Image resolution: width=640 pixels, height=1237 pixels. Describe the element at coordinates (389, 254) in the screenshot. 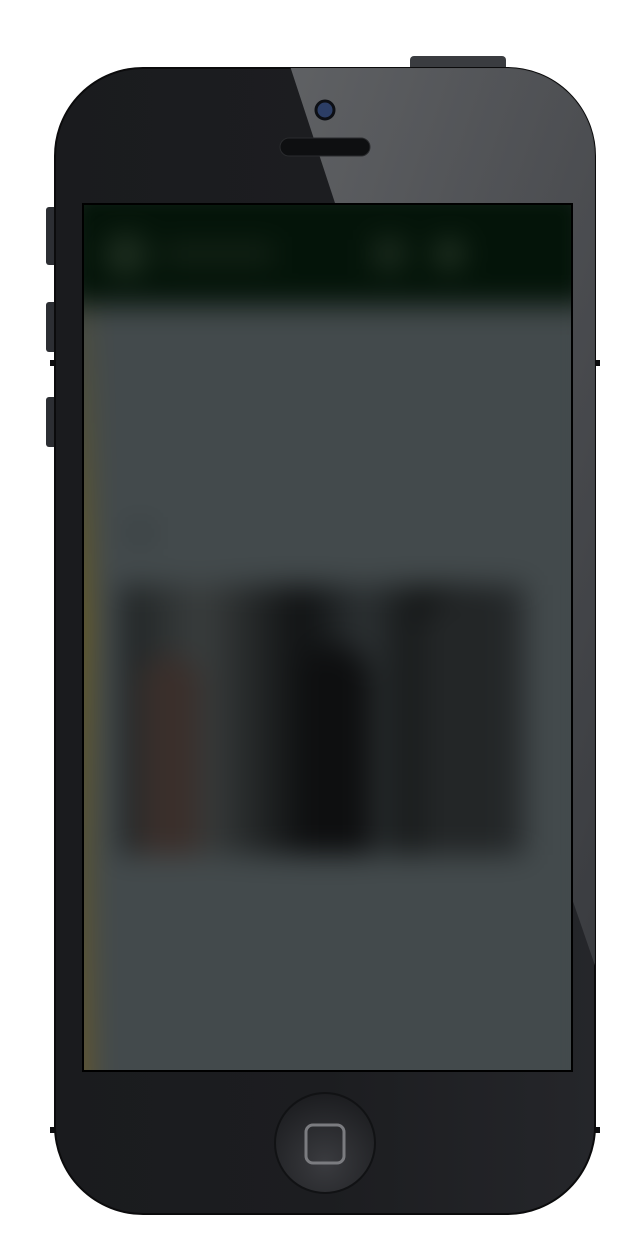

I see `search-icon` at that location.